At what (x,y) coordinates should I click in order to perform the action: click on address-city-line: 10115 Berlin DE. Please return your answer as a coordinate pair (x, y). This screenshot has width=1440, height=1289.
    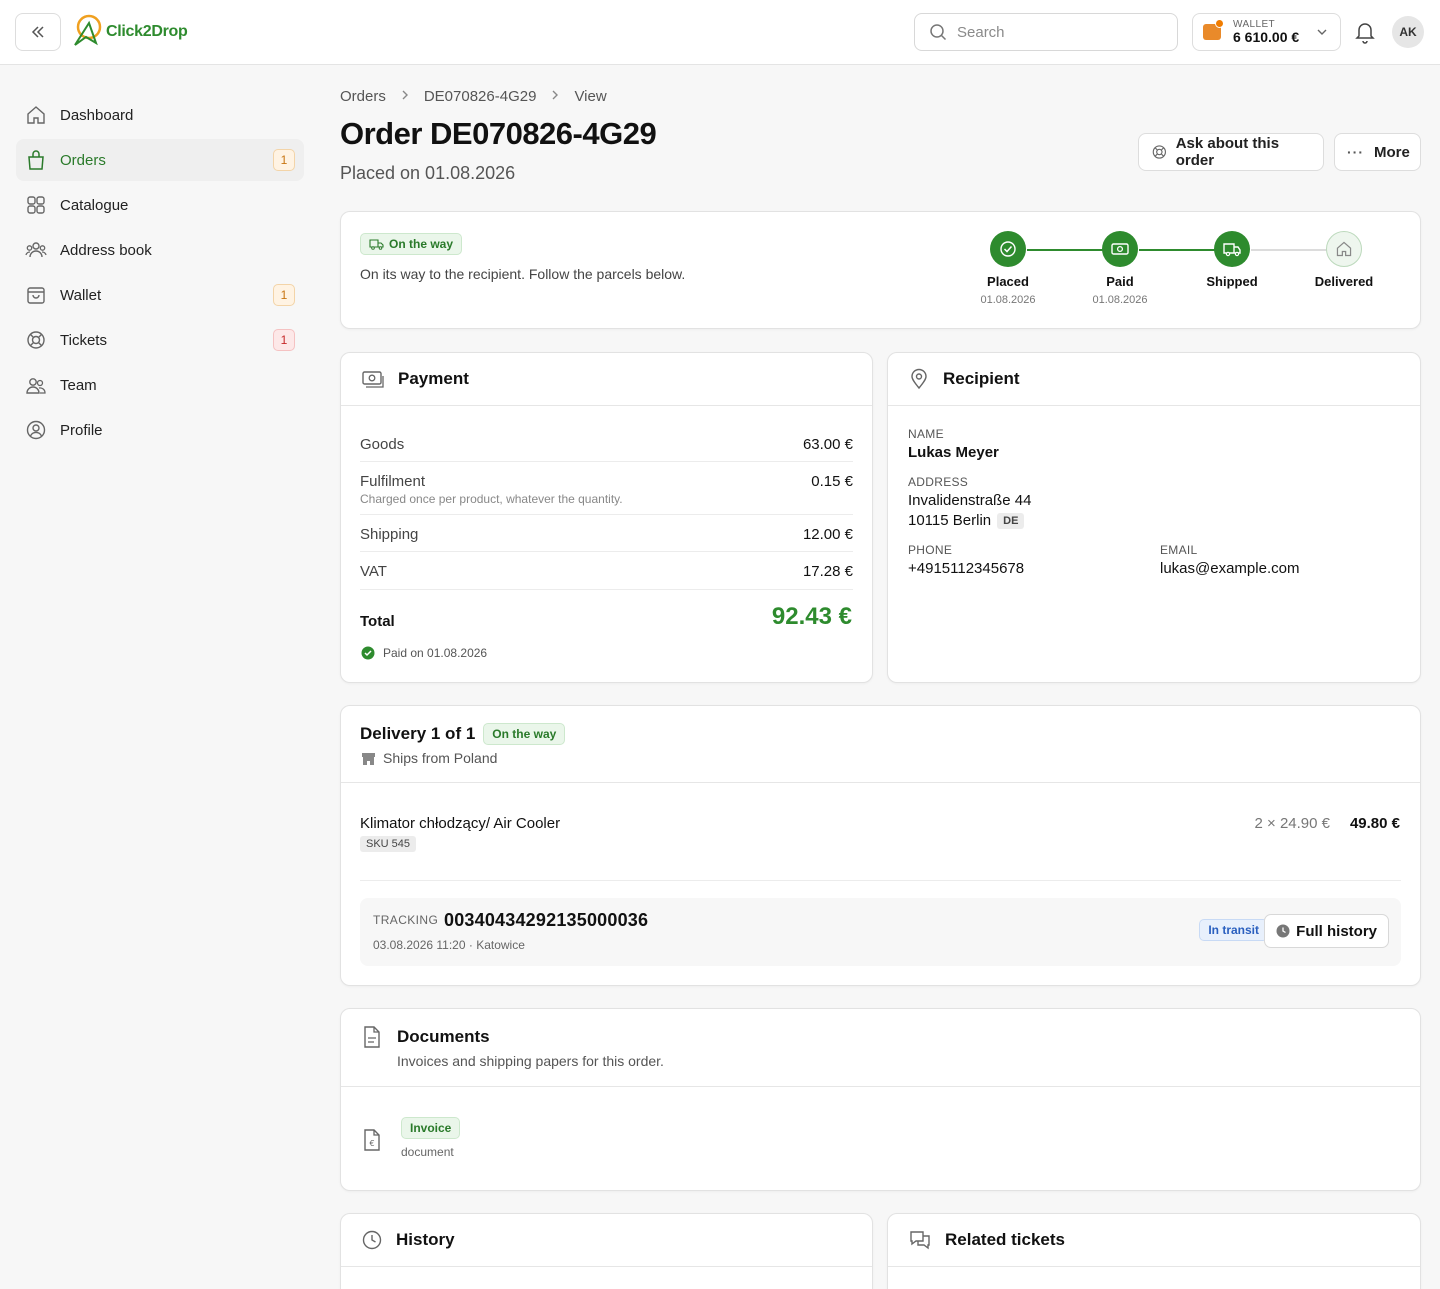
    Looking at the image, I should click on (966, 520).